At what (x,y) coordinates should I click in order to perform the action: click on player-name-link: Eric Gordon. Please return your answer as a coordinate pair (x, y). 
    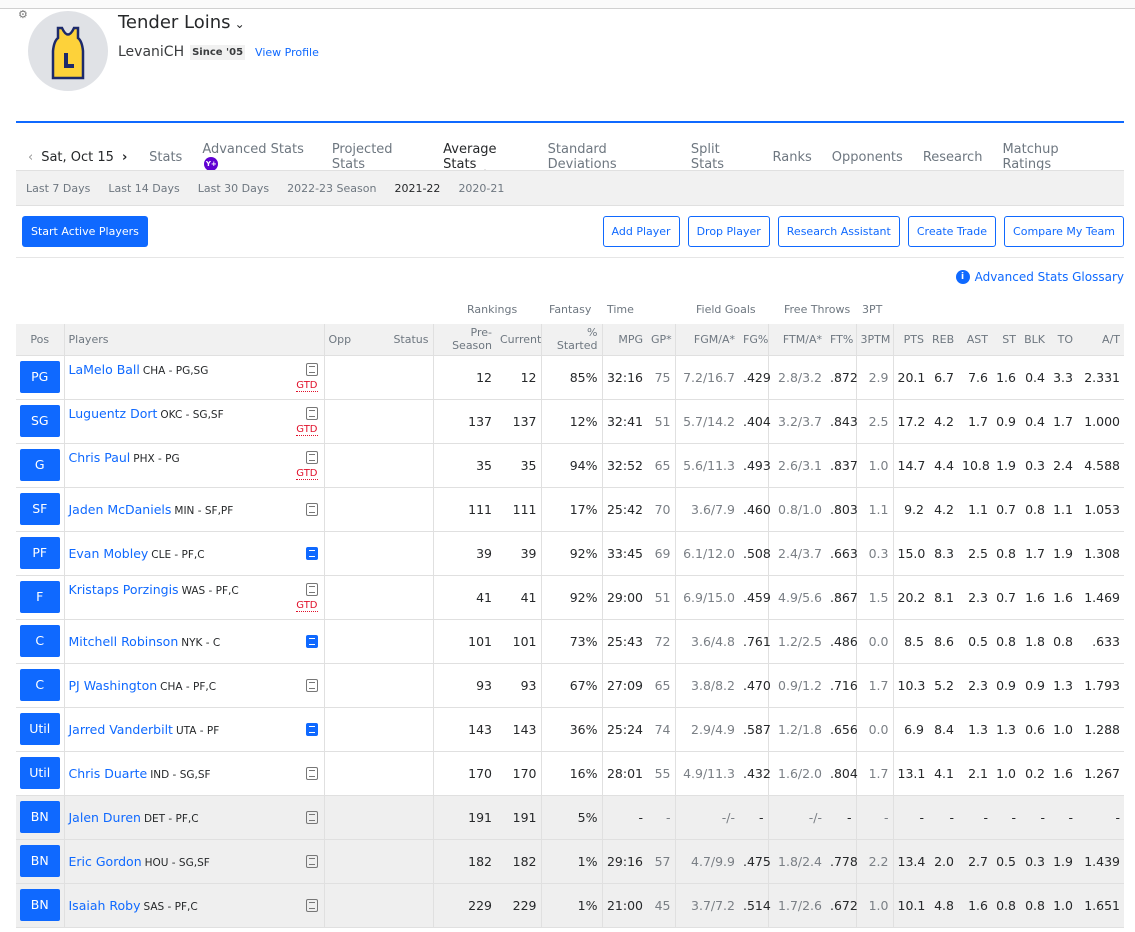
    Looking at the image, I should click on (105, 861).